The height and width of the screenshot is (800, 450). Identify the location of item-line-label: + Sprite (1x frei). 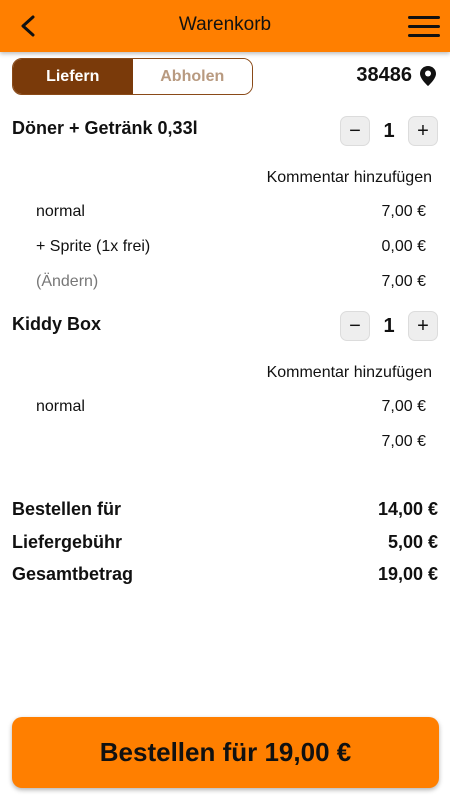
(93, 246).